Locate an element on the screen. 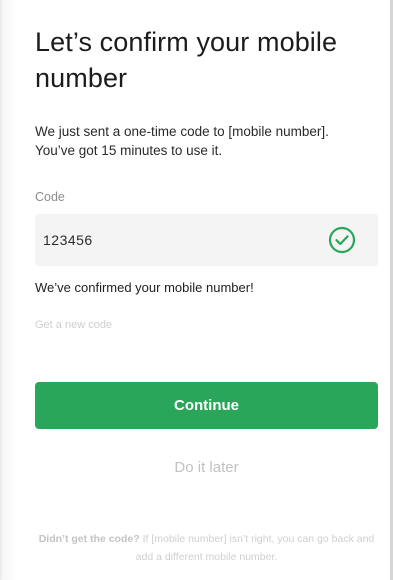 The height and width of the screenshot is (580, 393). confirmation-status-text: We’ve confirmed your mobile number! is located at coordinates (144, 287).